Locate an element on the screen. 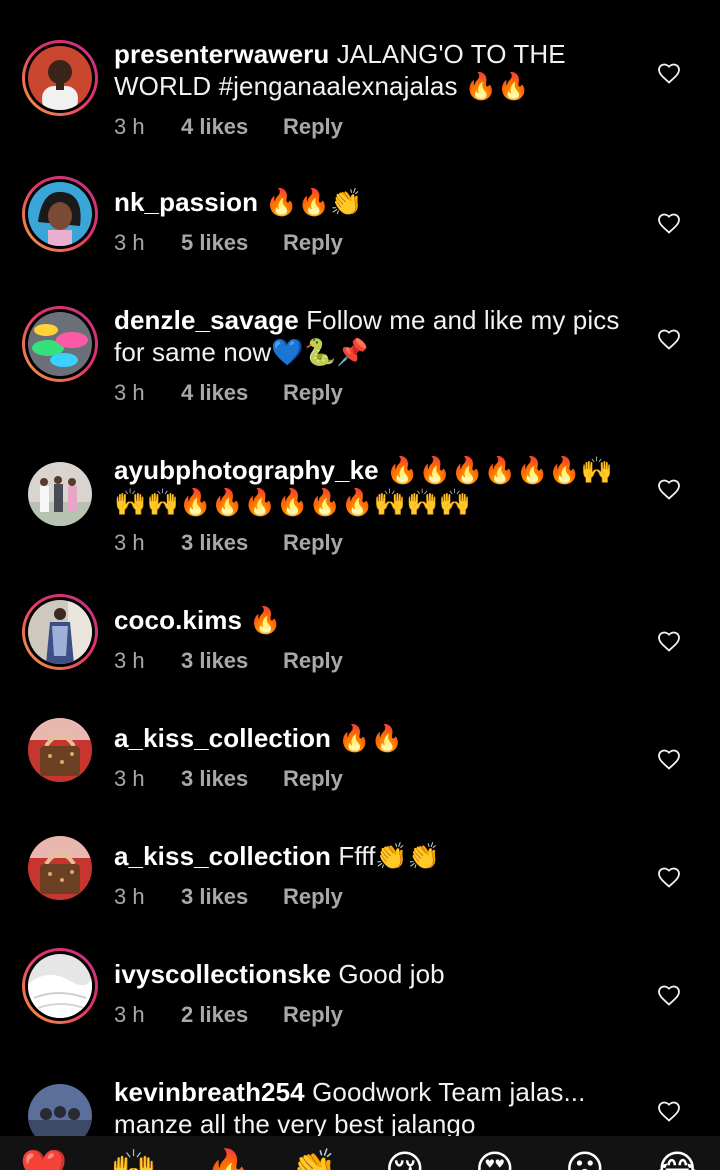 This screenshot has height=1170, width=720. comment-username: denzle_savage is located at coordinates (206, 320).